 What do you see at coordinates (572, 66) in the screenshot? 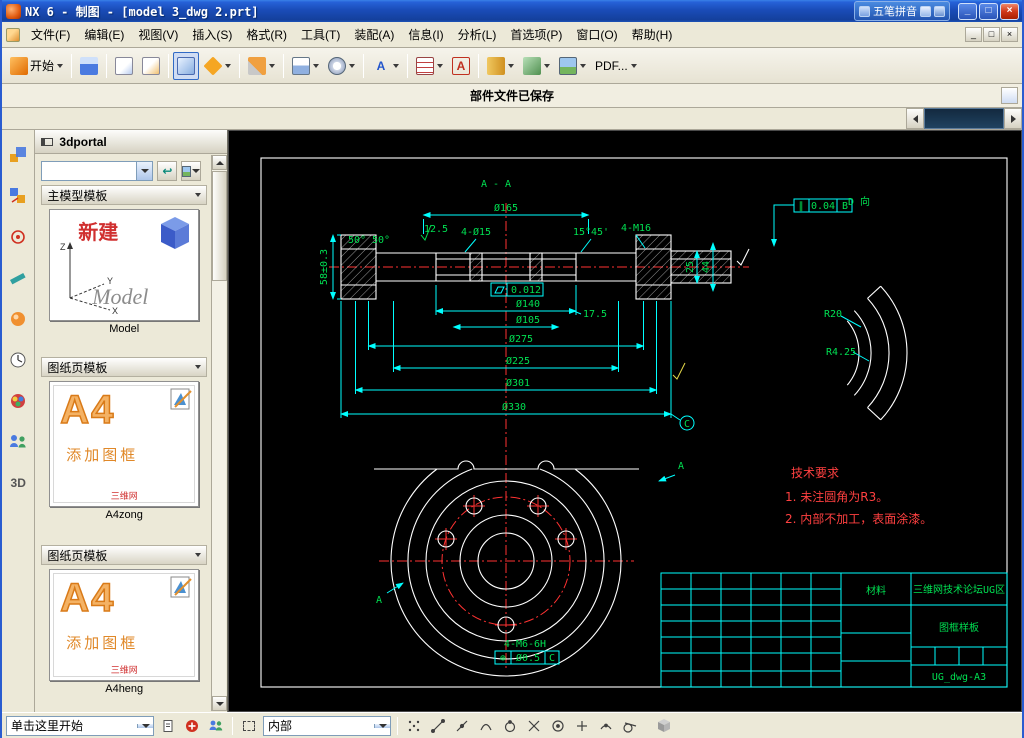
I see `image-button` at bounding box center [572, 66].